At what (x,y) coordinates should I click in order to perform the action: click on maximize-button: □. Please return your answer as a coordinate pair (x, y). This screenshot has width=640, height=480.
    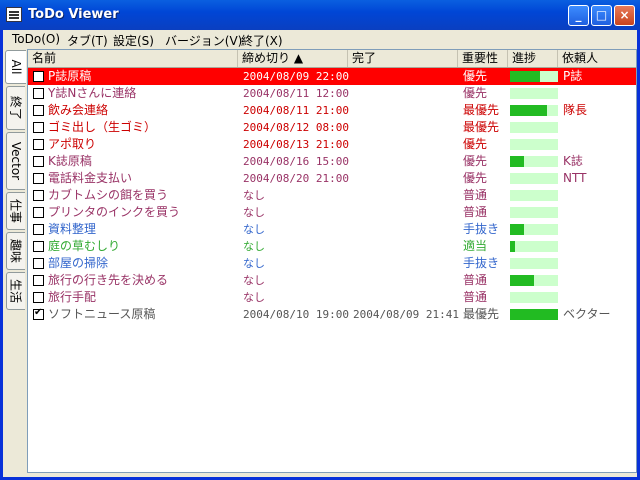
    Looking at the image, I should click on (601, 15).